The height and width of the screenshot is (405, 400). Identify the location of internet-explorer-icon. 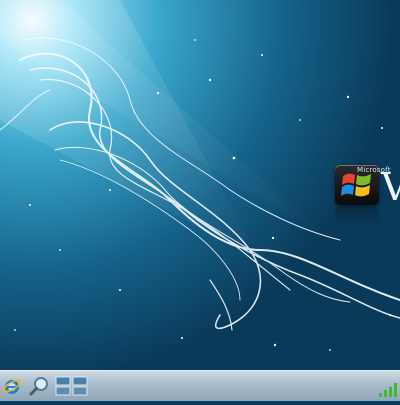
(12, 386).